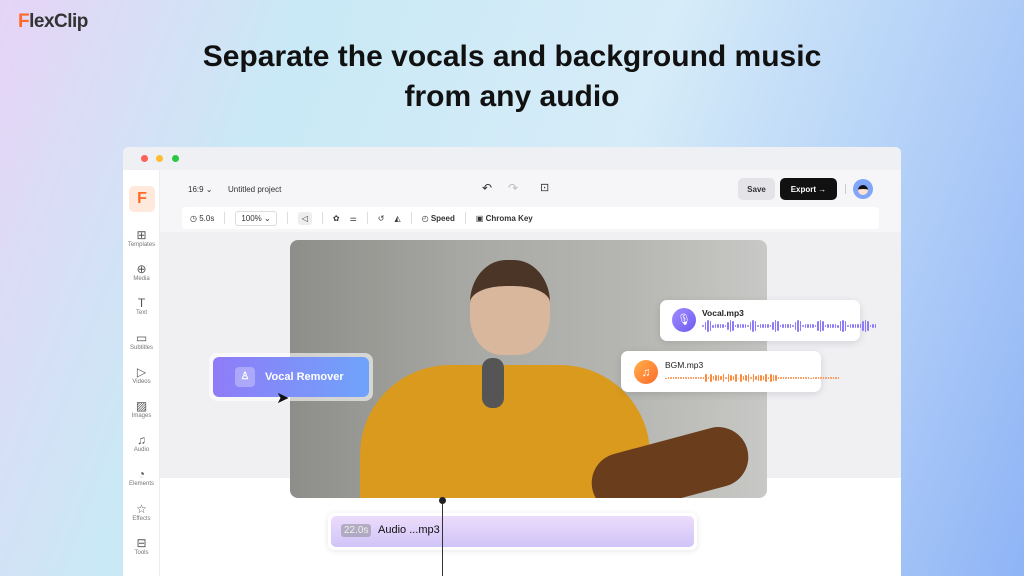  I want to click on sidebar-item-effects: ☆ Effects, so click(141, 512).